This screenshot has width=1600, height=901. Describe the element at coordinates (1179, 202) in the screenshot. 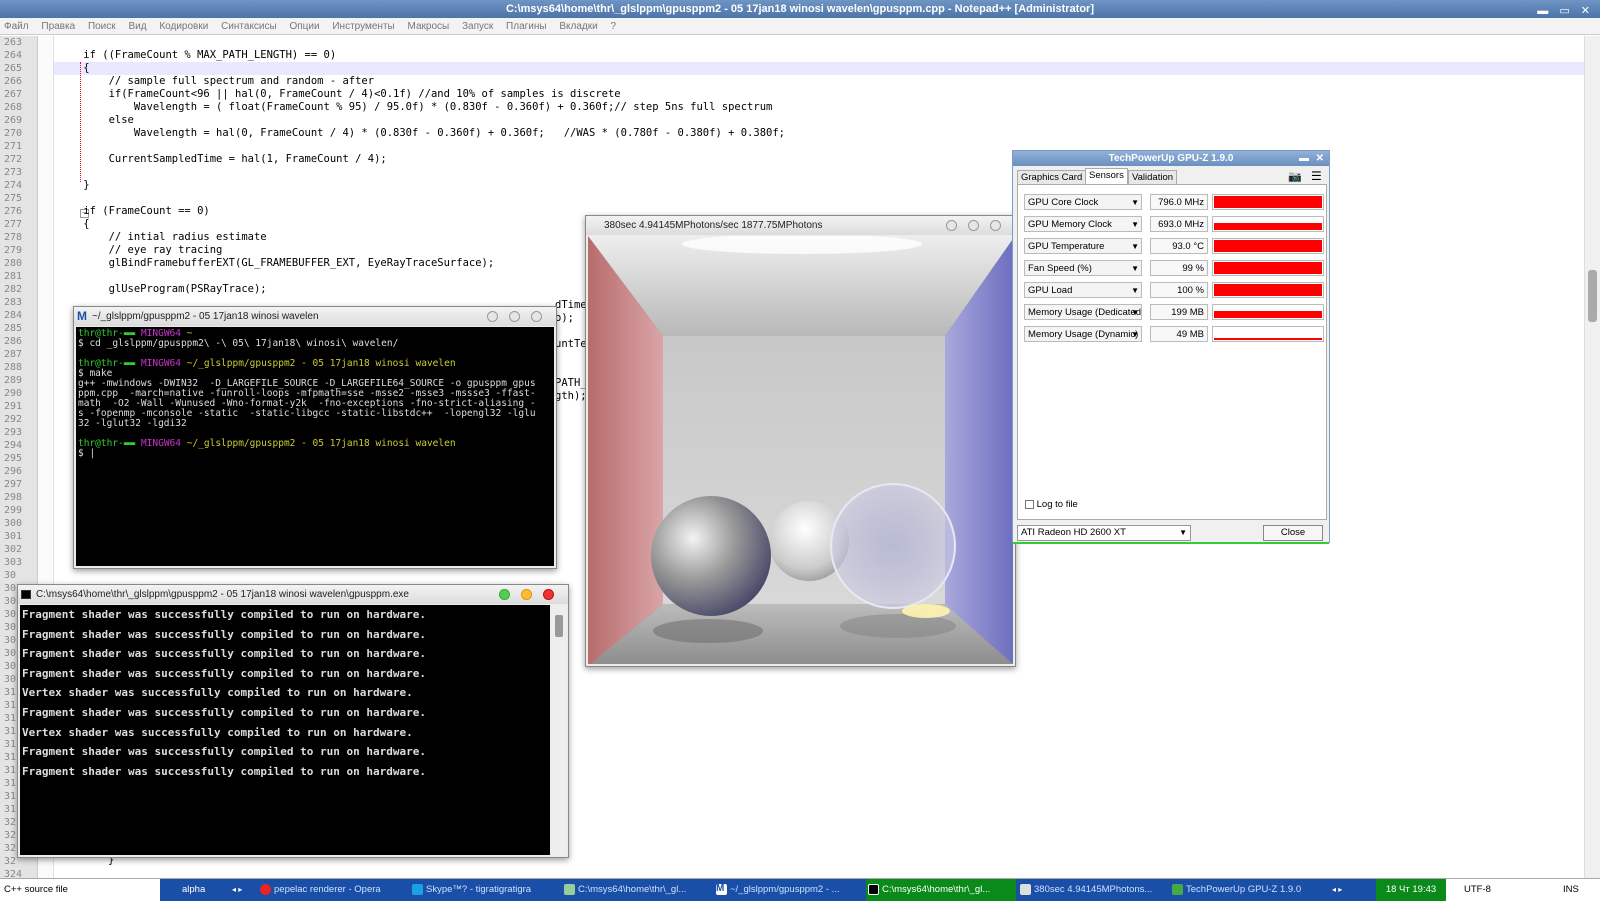

I see `sensor-value: 796.0 MHz` at that location.